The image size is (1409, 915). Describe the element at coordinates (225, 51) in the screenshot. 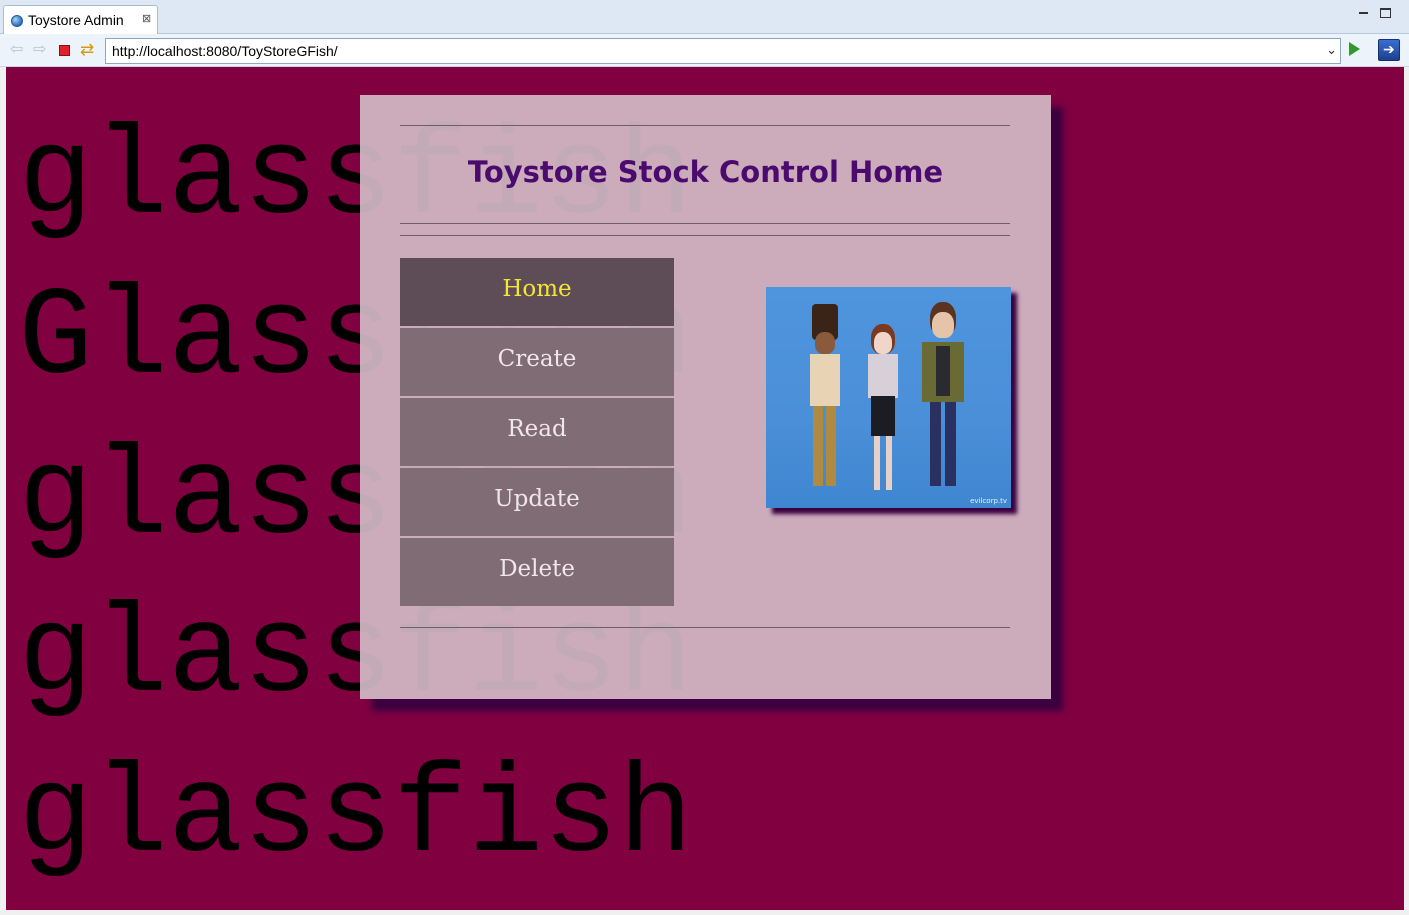

I see `url-text: http://localhost:8080/ToyStoreGFish/` at that location.